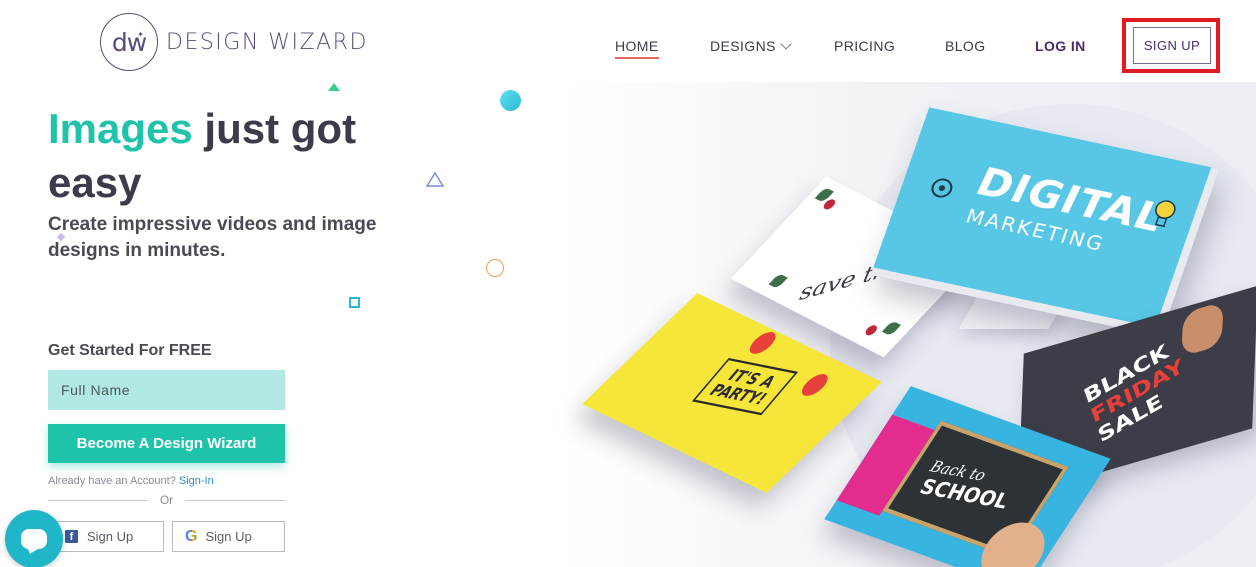 This screenshot has width=1256, height=567. I want to click on become-wizard-button: Become A Design Wizard, so click(166, 443).